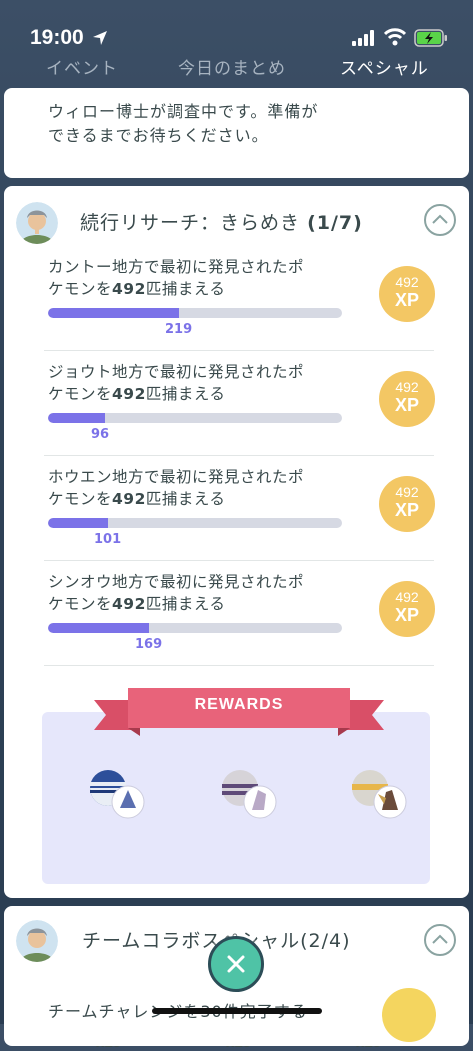 The image size is (473, 1051). What do you see at coordinates (176, 593) in the screenshot?
I see `task-description: シンオウ地方で最初に発見されたポ ケモンを492匹捕まえる` at bounding box center [176, 593].